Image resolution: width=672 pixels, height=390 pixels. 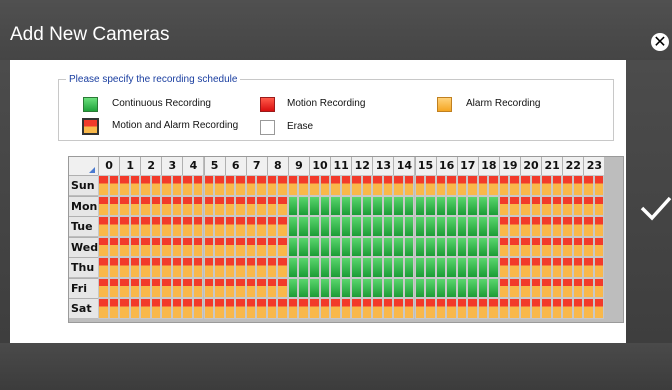 What do you see at coordinates (531, 166) in the screenshot?
I see `hour-header-20: 20` at bounding box center [531, 166].